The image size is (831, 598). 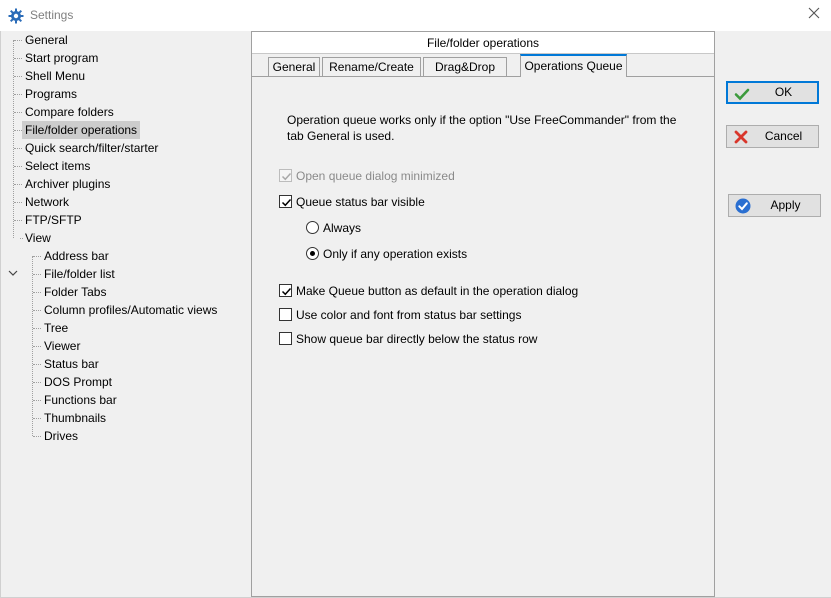 I want to click on gear-icon, so click(x=16, y=16).